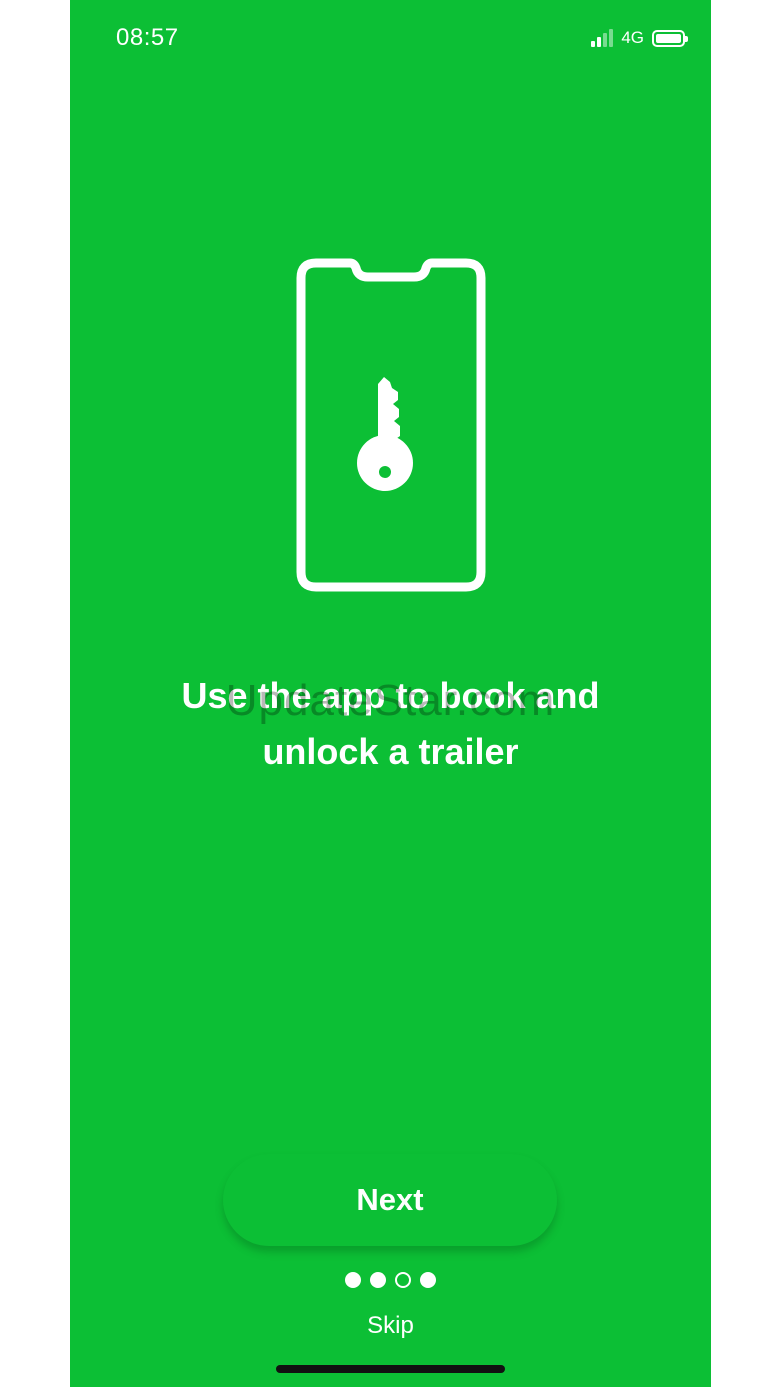  I want to click on next-button: Next, so click(390, 1200).